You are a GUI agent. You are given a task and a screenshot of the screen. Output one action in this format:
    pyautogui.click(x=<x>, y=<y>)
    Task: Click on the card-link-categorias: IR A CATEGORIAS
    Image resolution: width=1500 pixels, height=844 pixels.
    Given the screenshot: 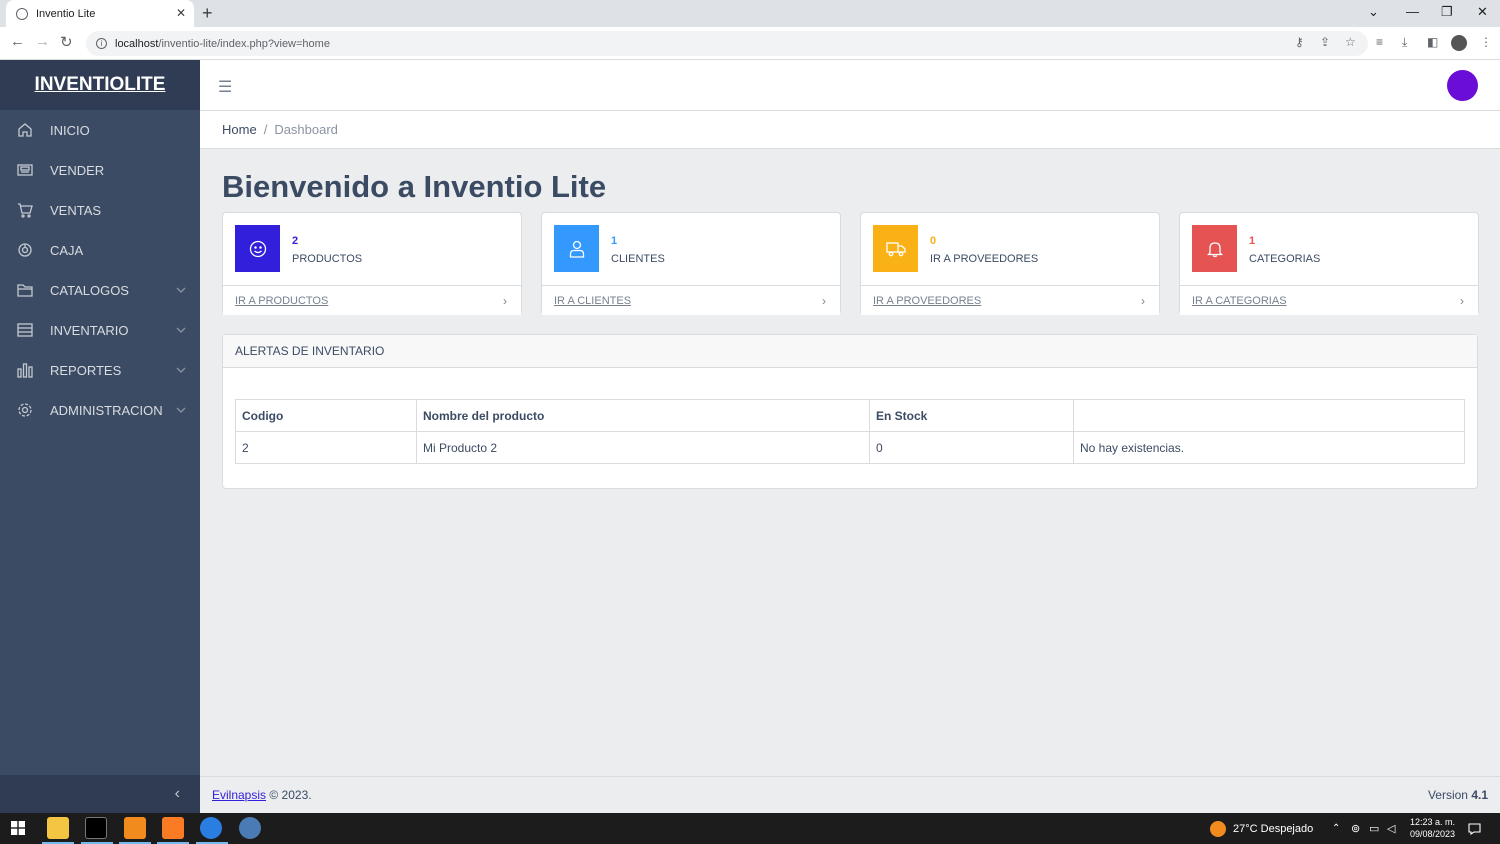 What is the action you would take?
    pyautogui.click(x=1239, y=301)
    